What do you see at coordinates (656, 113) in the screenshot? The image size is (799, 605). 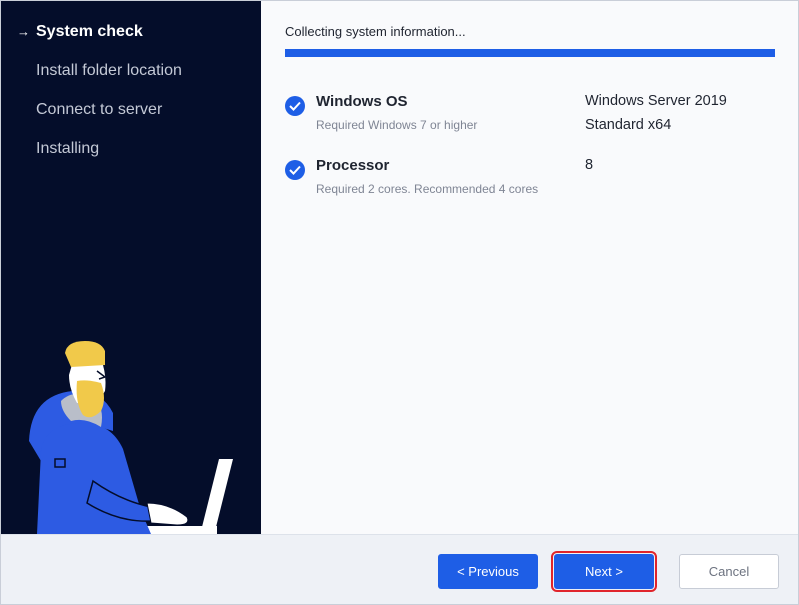 I see `check-value: Windows Server 2019 Standard x64` at bounding box center [656, 113].